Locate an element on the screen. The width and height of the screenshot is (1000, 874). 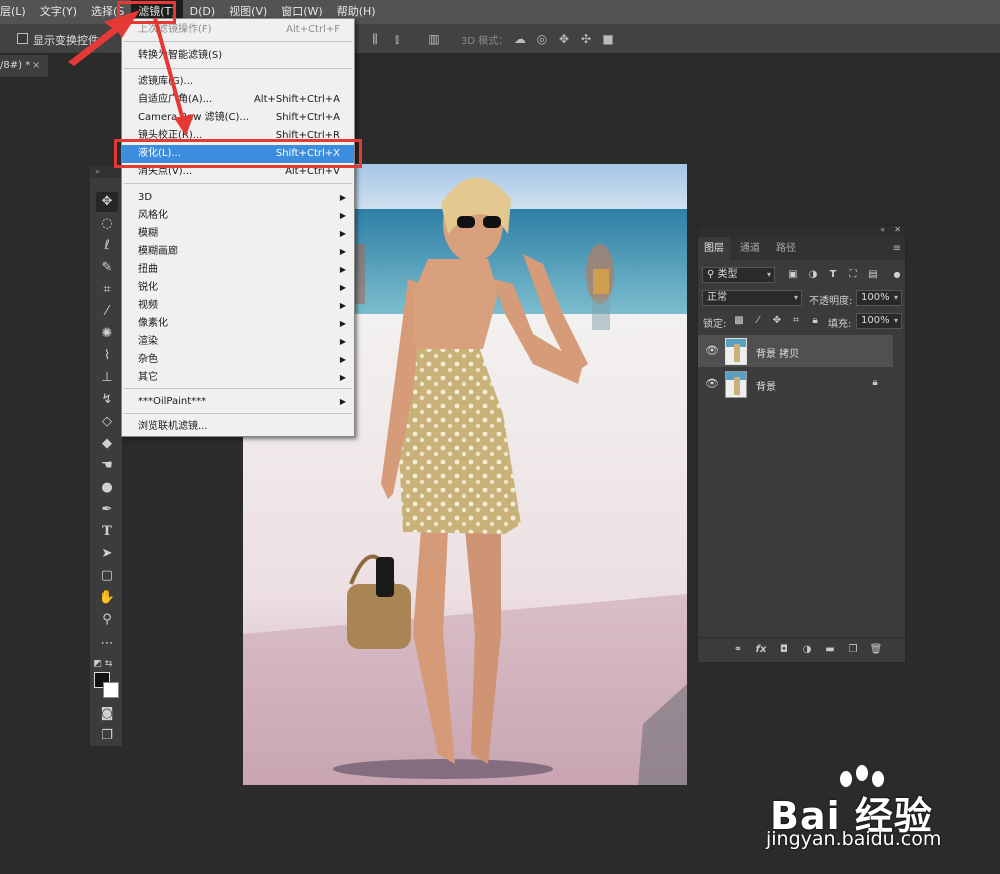
close-icon: ✕ is located at coordinates (897, 229).